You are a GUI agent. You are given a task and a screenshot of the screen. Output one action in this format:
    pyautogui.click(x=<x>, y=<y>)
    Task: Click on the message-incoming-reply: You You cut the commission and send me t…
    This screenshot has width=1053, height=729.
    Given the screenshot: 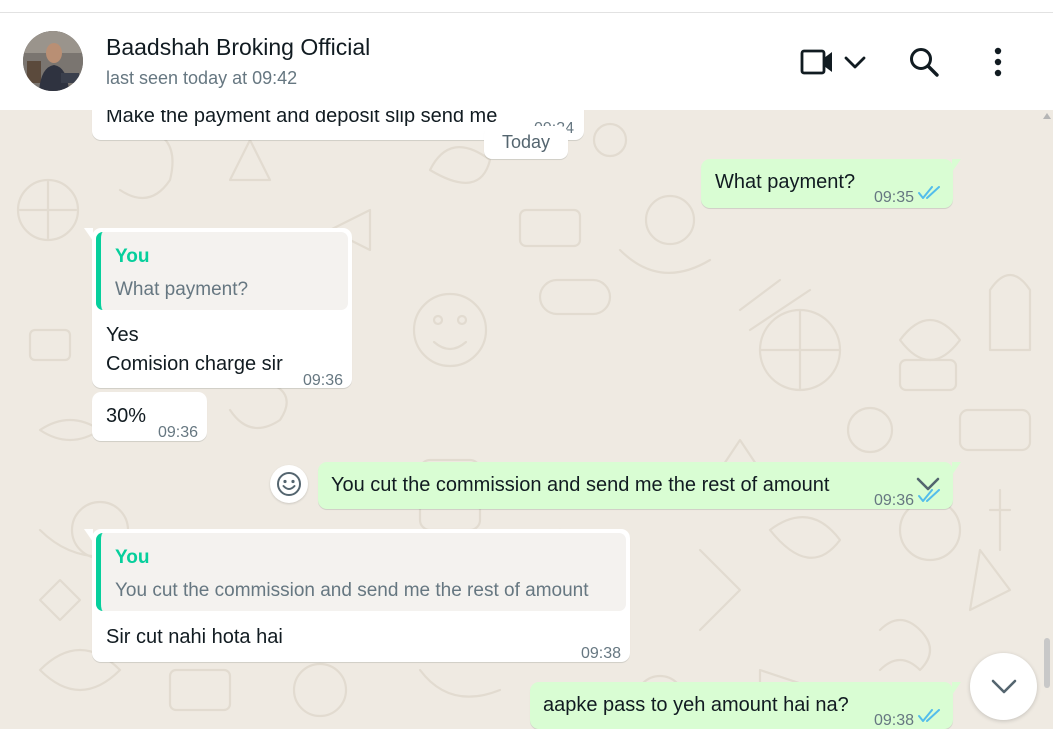 What is the action you would take?
    pyautogui.click(x=357, y=595)
    